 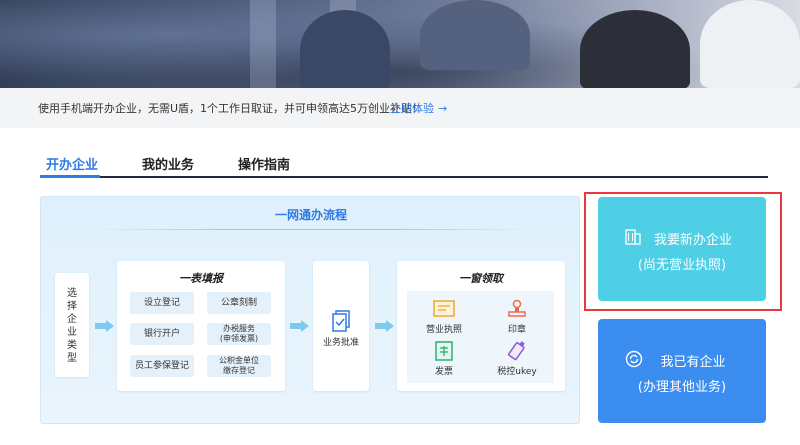 I want to click on invoice-icon, so click(x=444, y=351).